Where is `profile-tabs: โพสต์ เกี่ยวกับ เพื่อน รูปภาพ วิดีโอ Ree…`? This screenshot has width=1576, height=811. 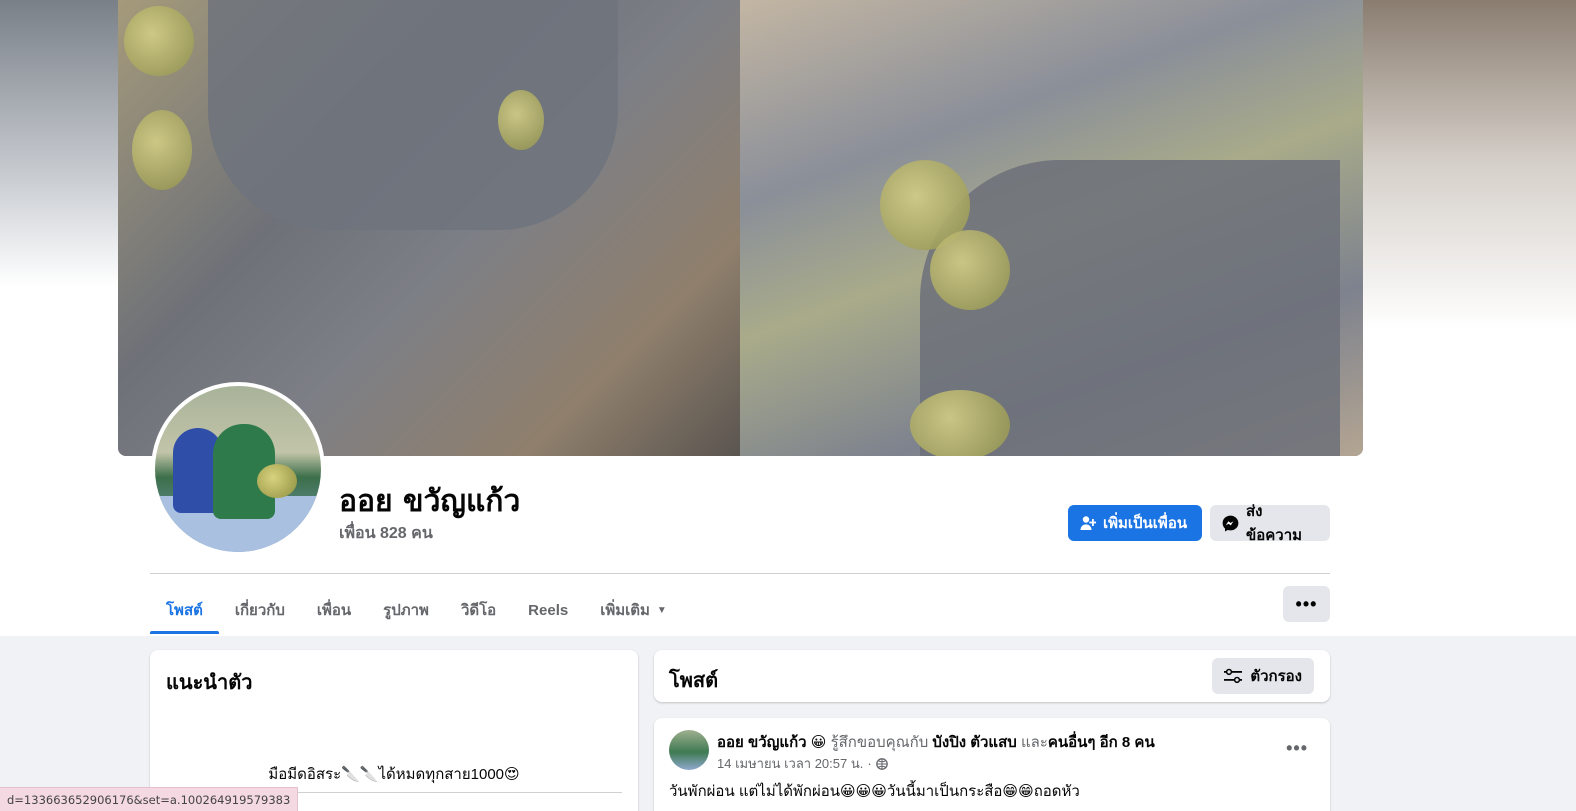 profile-tabs: โพสต์ เกี่ยวกับ เพื่อน รูปภาพ วิดีโอ Ree… is located at coordinates (416, 610).